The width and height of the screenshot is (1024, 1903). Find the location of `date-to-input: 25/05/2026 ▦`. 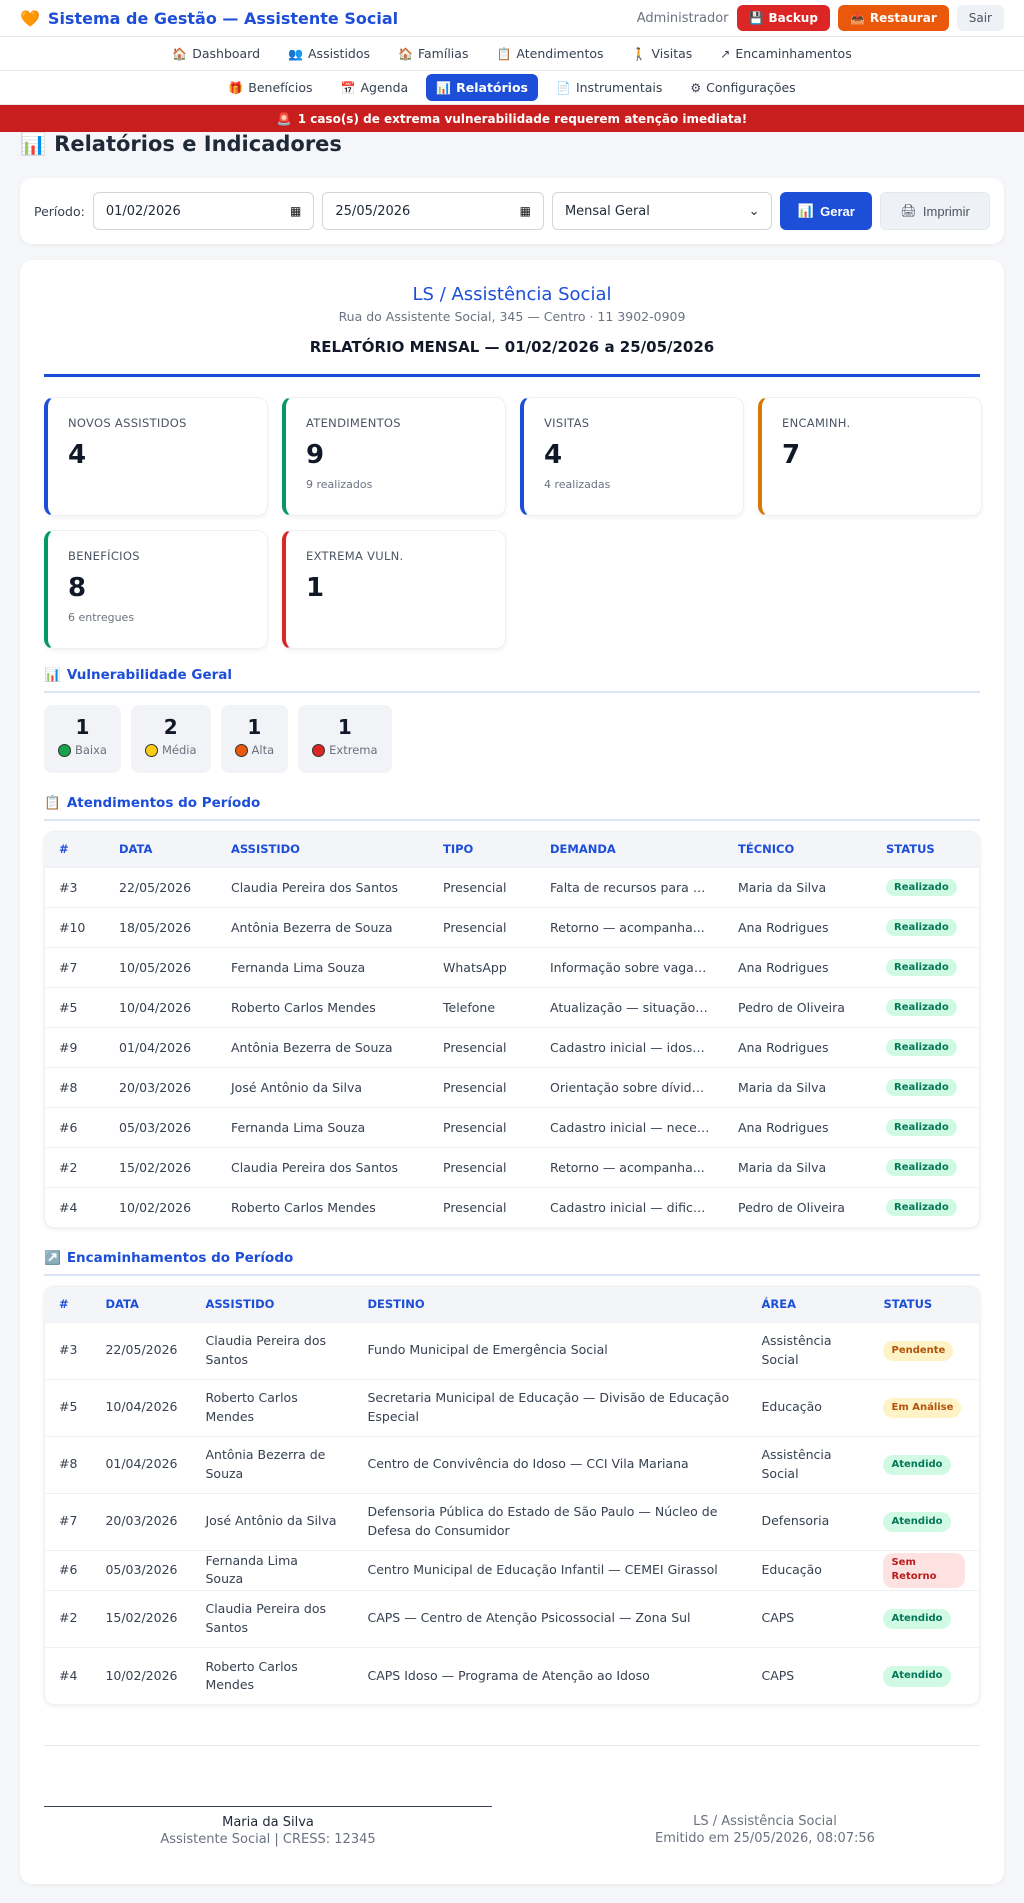

date-to-input: 25/05/2026 ▦ is located at coordinates (433, 211).